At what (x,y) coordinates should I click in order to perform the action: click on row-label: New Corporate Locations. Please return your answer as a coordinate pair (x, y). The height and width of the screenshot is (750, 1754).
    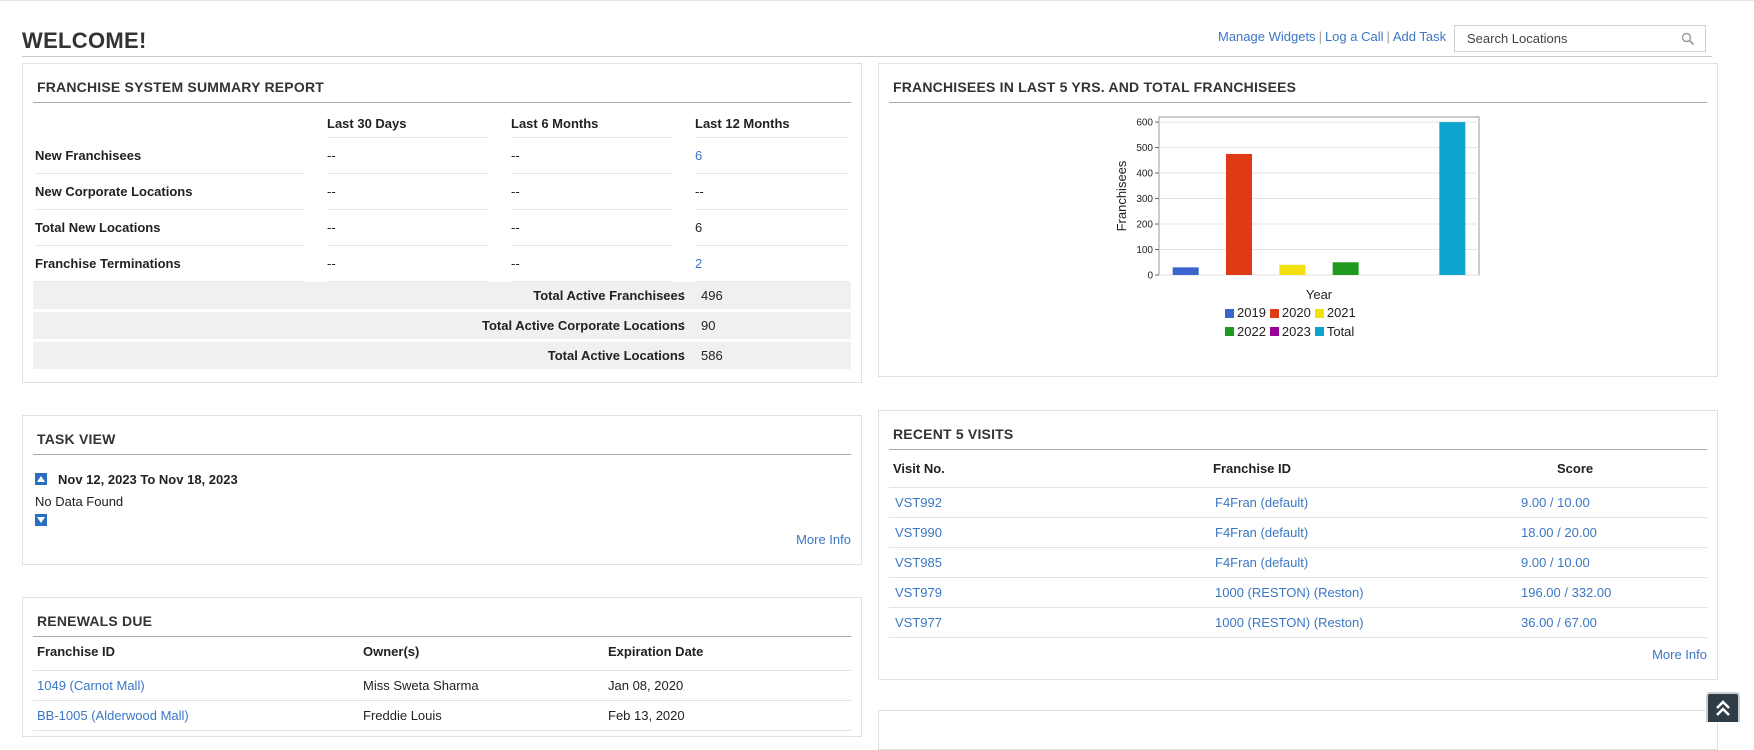
    Looking at the image, I should click on (170, 192).